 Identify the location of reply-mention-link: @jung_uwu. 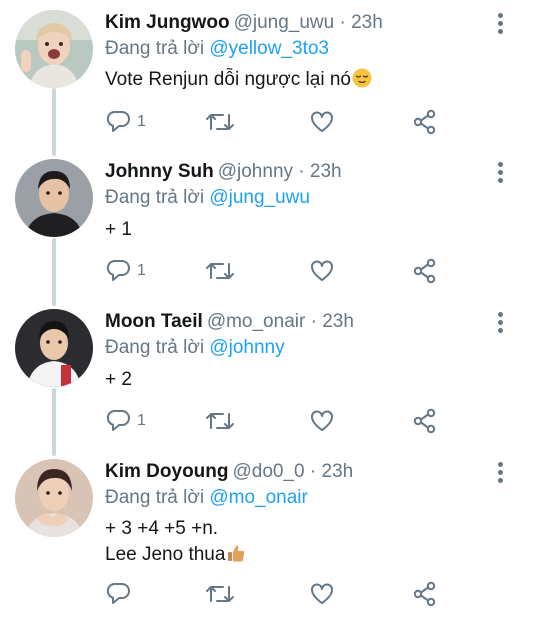
(259, 197).